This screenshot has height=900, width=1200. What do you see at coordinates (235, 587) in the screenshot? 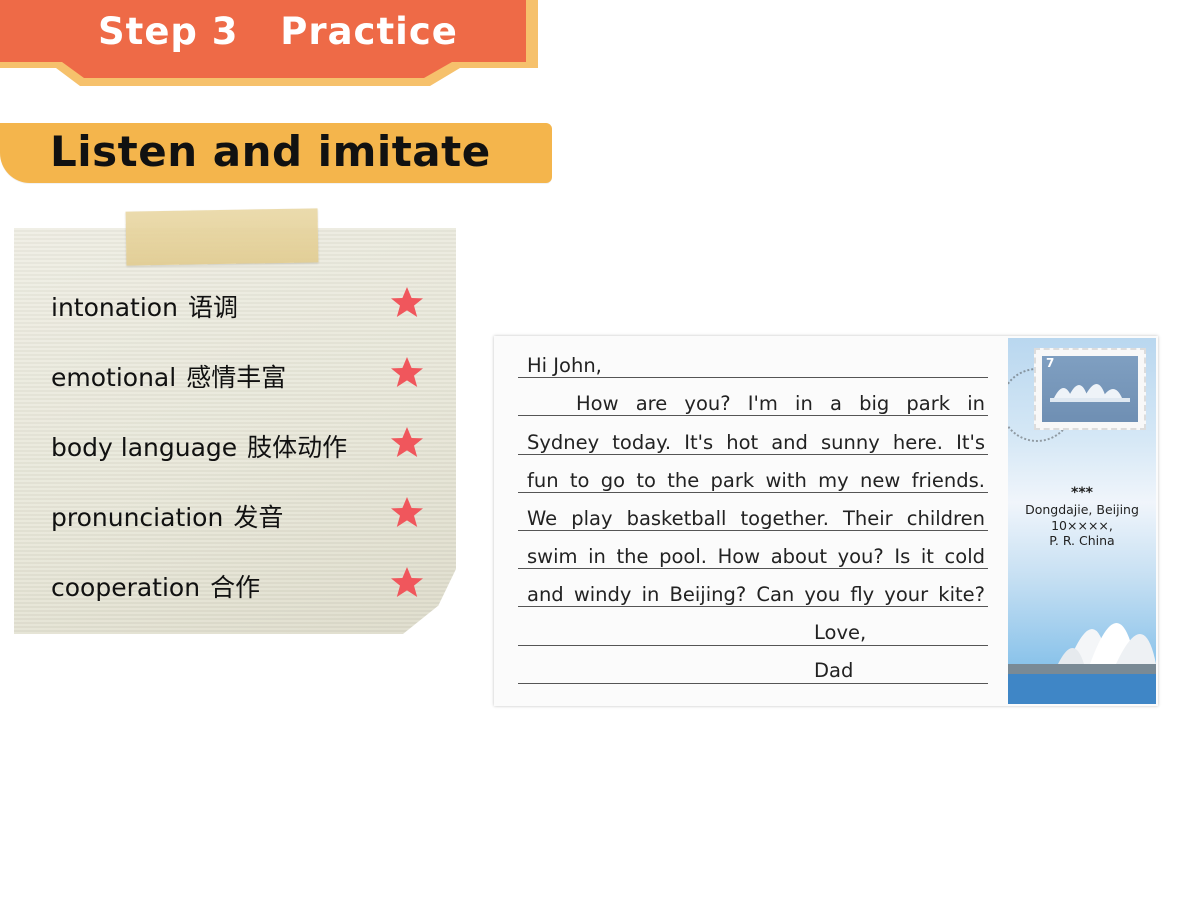
I see `note-item-zh: 合作` at bounding box center [235, 587].